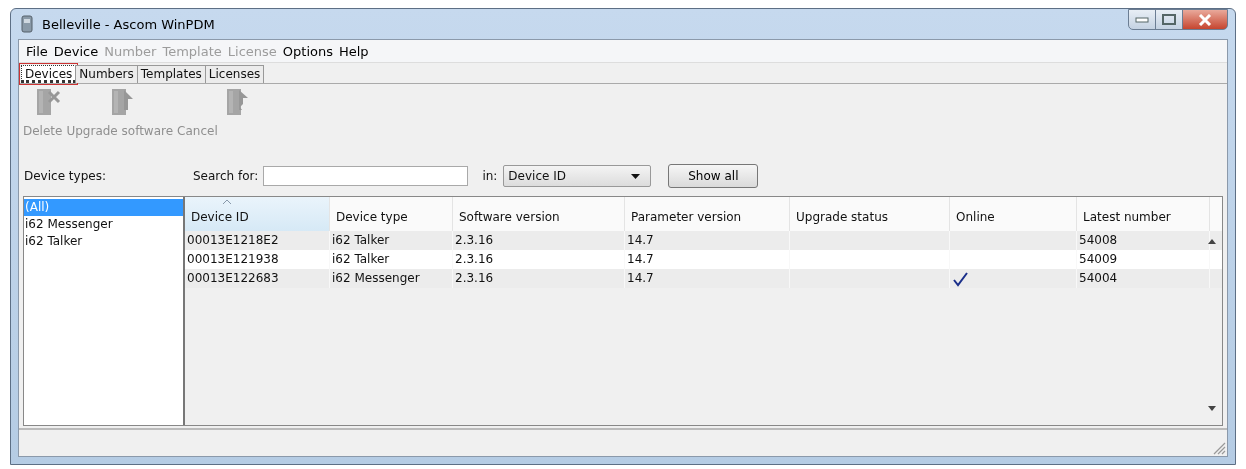 This screenshot has height=469, width=1246. Describe the element at coordinates (539, 278) in the screenshot. I see `table-cell: 2.3.16` at that location.